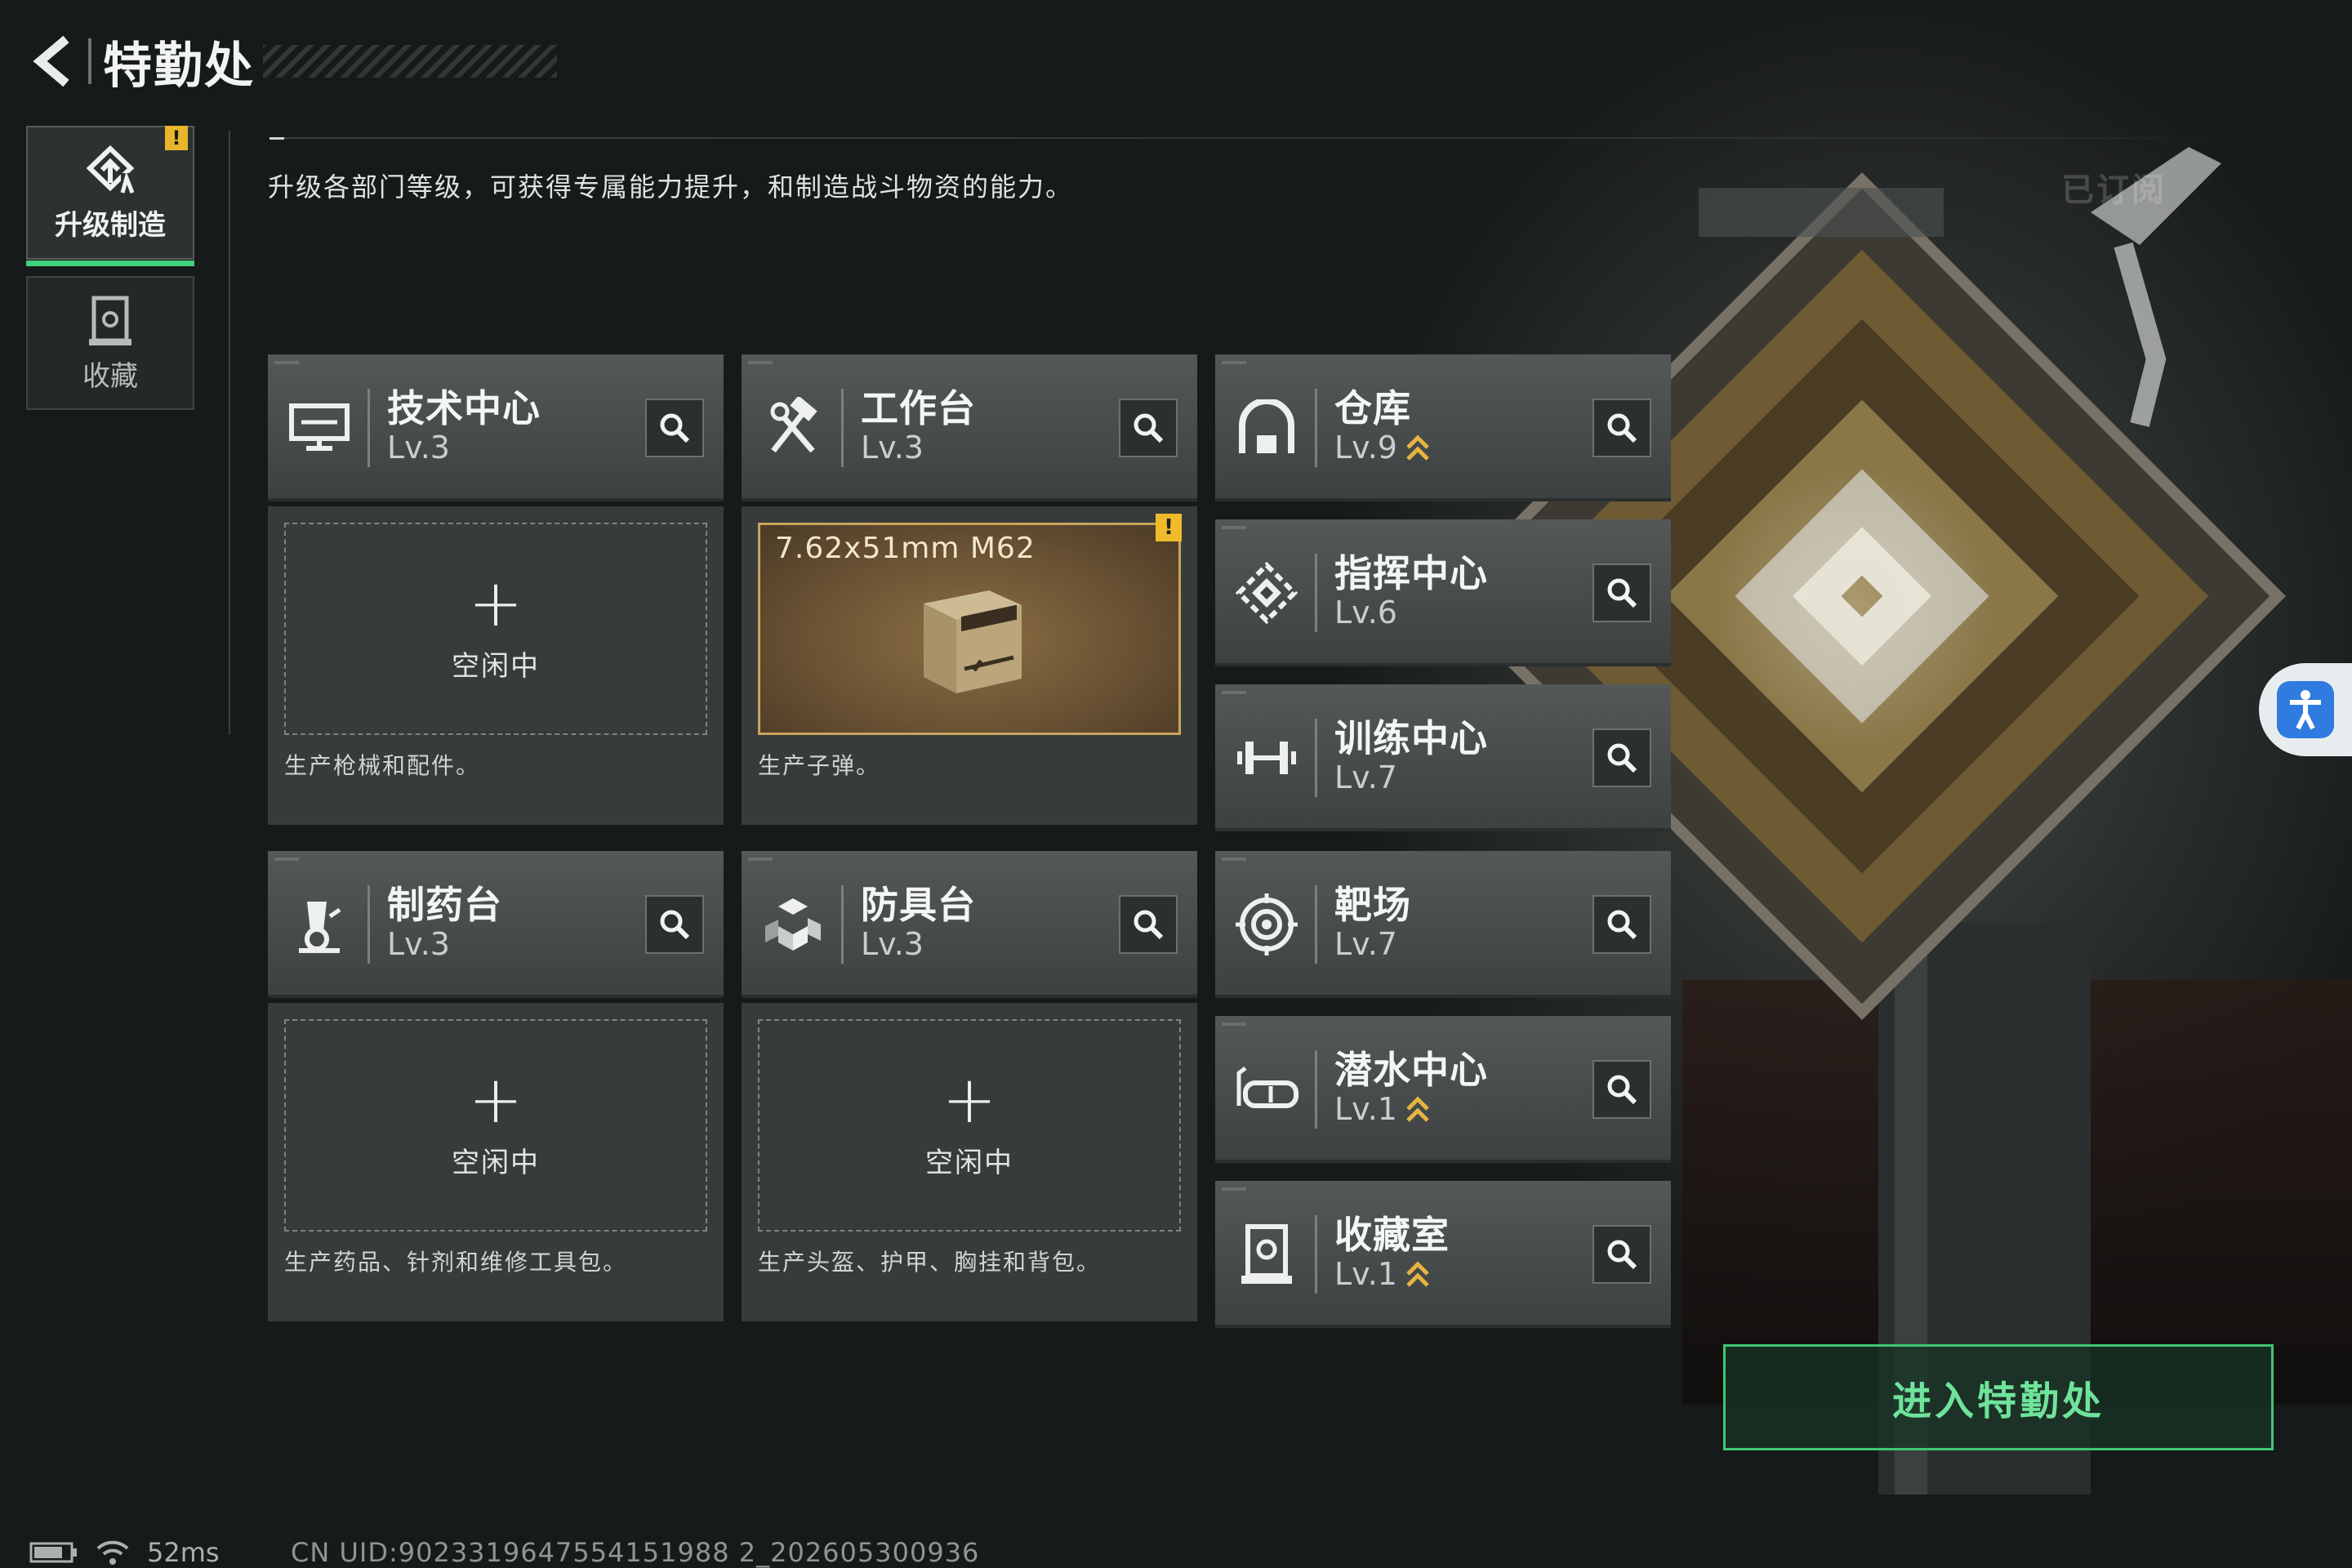  I want to click on dept-name: 制药台, so click(445, 905).